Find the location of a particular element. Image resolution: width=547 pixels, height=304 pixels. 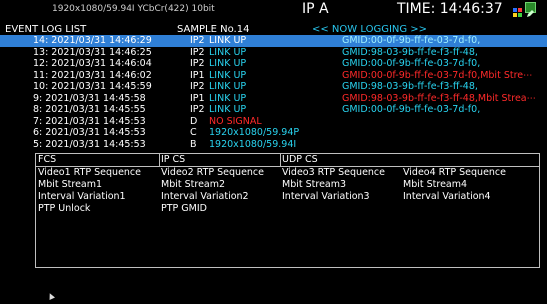

log-datetime: 6: 2021/03/31 14:45:53 is located at coordinates (89, 132).